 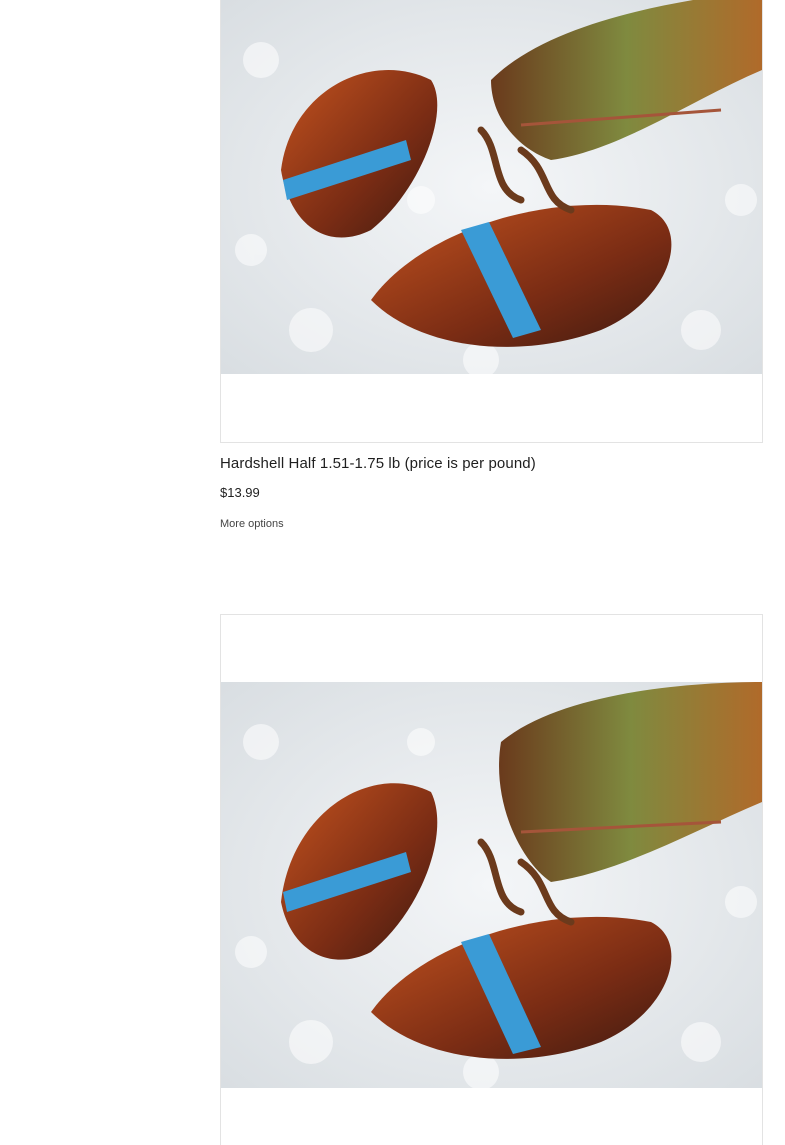 I want to click on more-options-link: More options, so click(x=252, y=524).